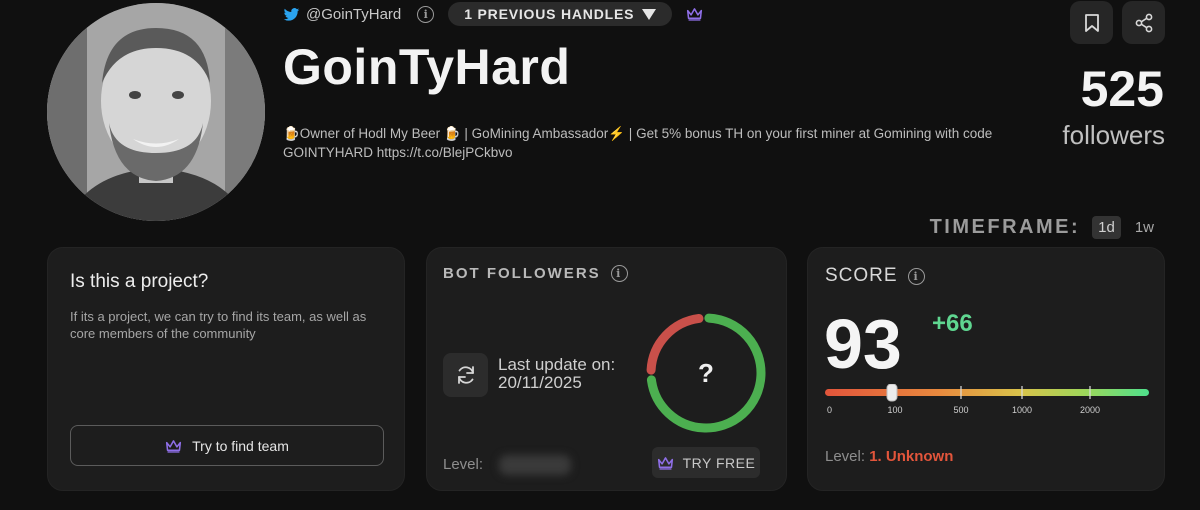  What do you see at coordinates (353, 14) in the screenshot?
I see `profile-handle: @GoinTyHard` at bounding box center [353, 14].